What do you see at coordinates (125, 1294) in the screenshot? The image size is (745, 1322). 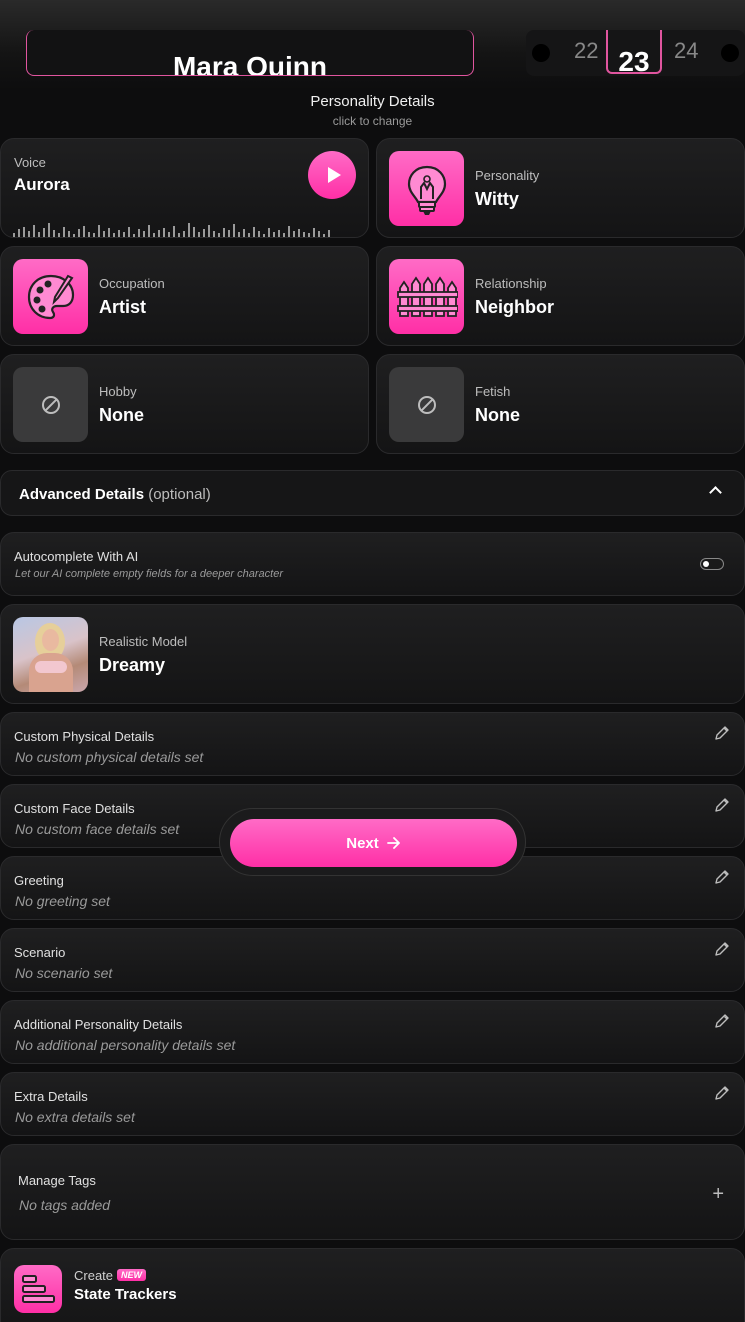 I see `state-trackers-title: State Trackers` at bounding box center [125, 1294].